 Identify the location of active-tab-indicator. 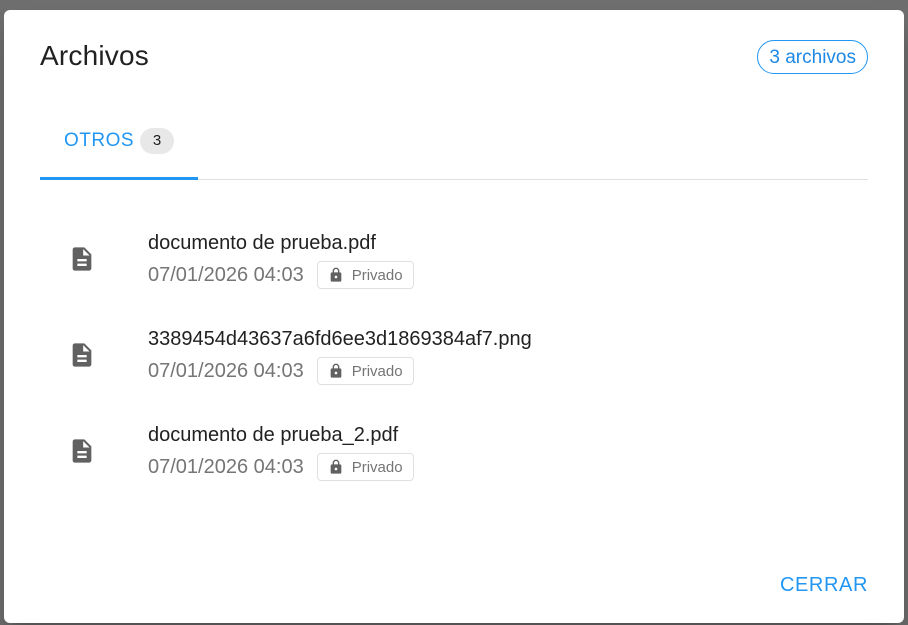
(119, 178).